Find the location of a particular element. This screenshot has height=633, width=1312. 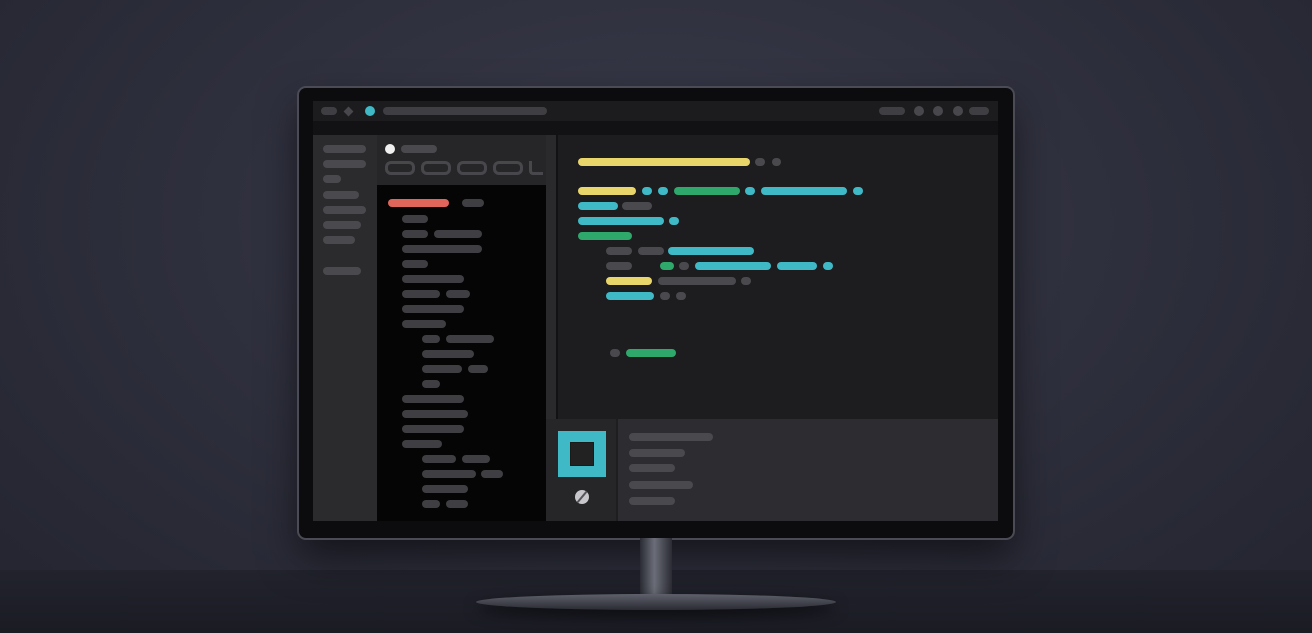

settings-icon is located at coordinates (582, 497).